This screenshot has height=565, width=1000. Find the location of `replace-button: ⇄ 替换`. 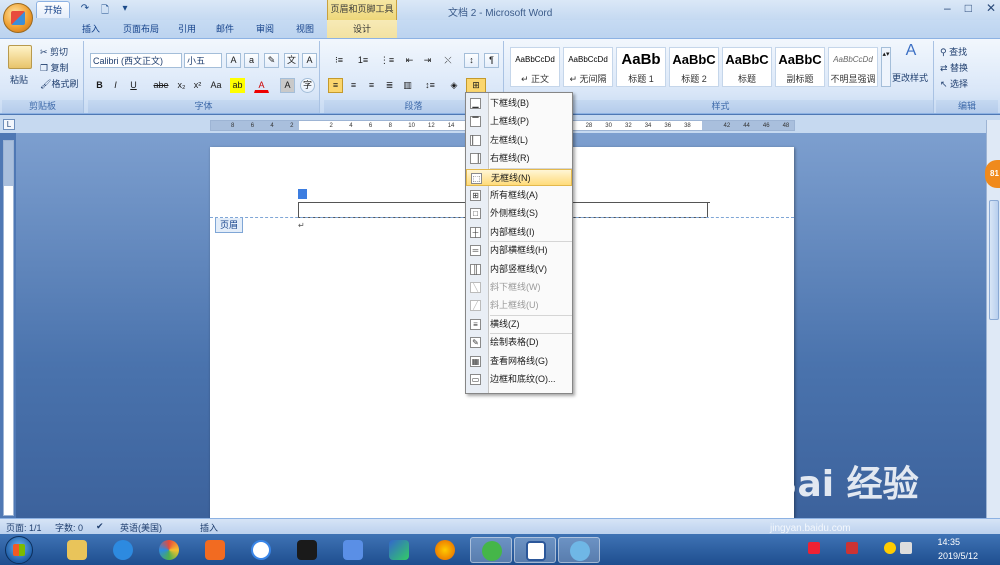

replace-button: ⇄ 替换 is located at coordinates (954, 68).